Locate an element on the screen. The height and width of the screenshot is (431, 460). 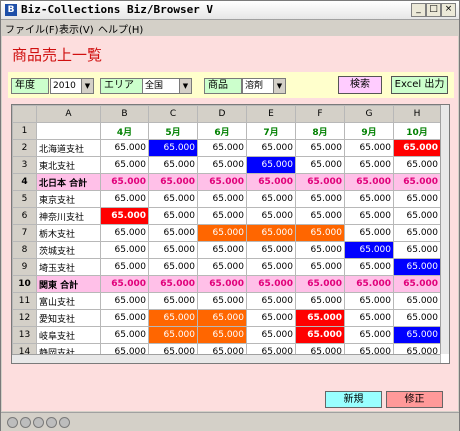
row-header: 5 is located at coordinates (24, 199).